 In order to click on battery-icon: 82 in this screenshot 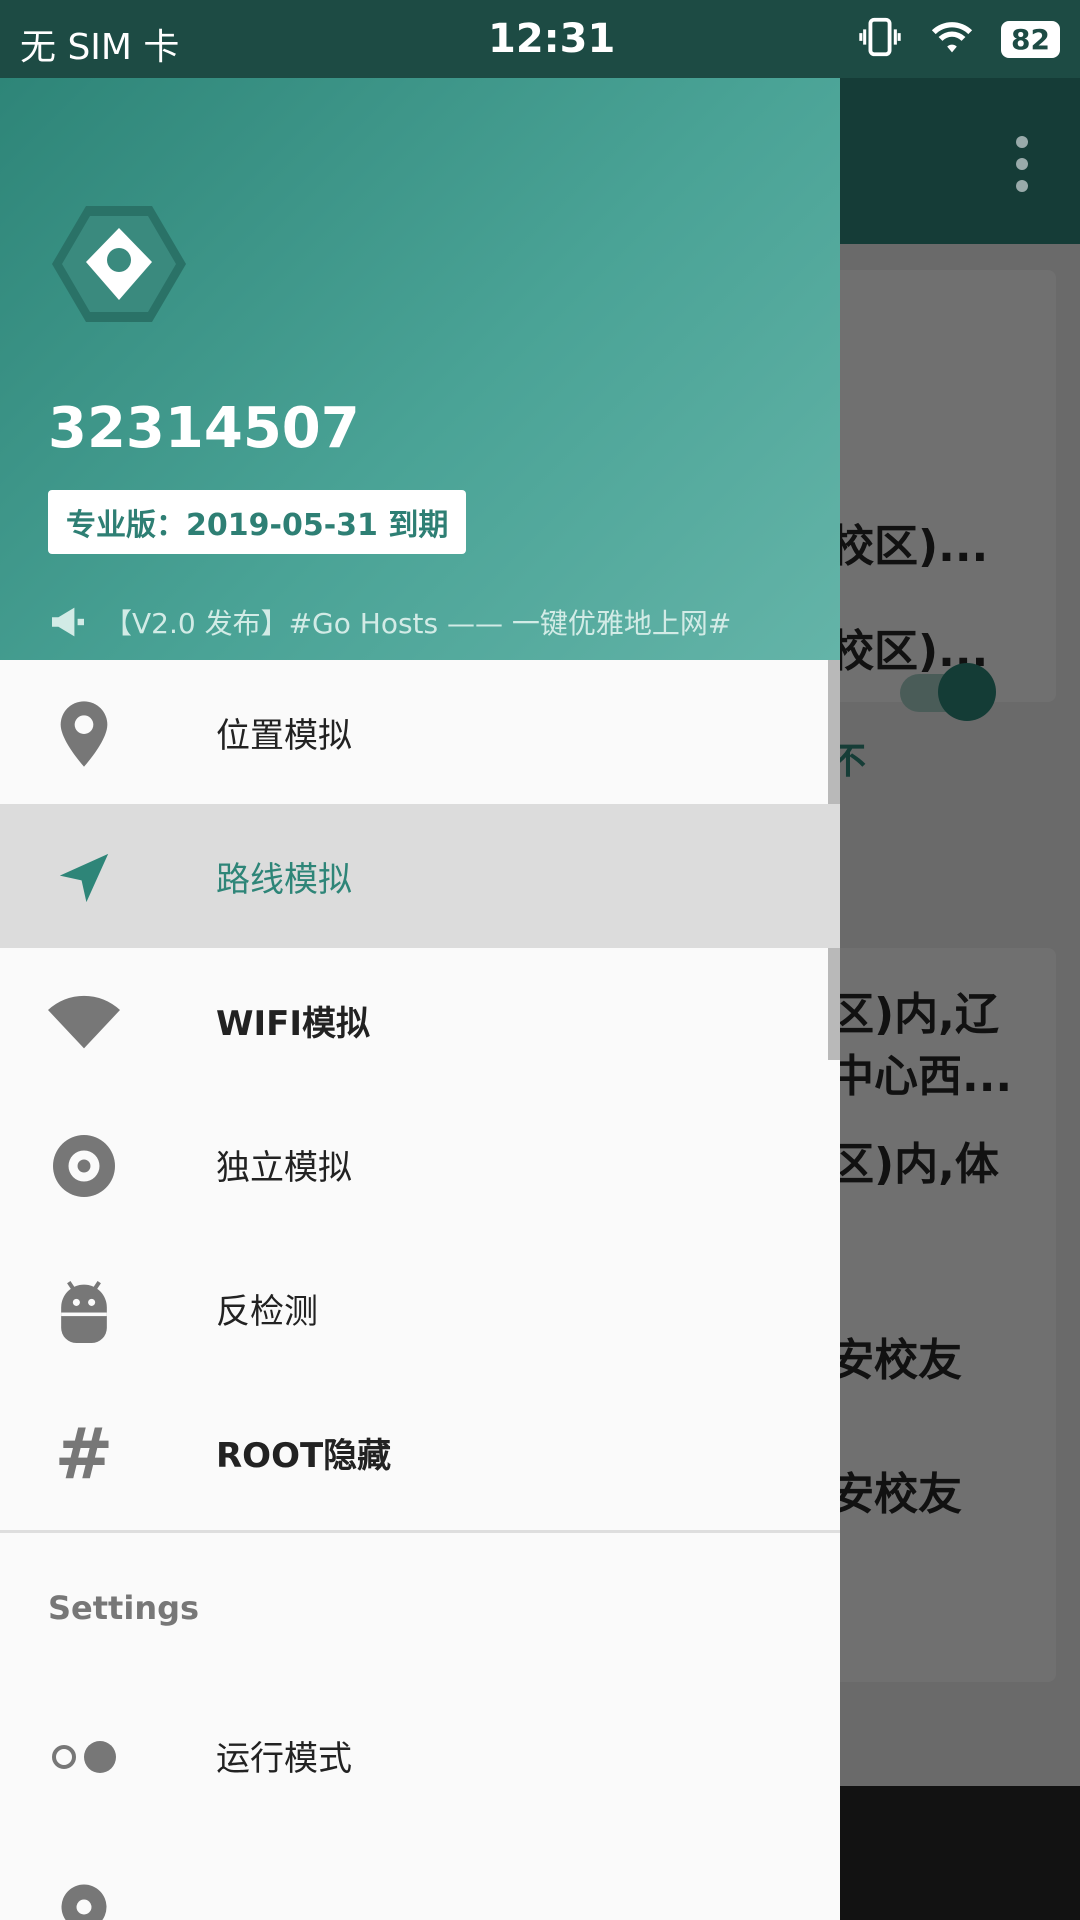, I will do `click(1030, 39)`.